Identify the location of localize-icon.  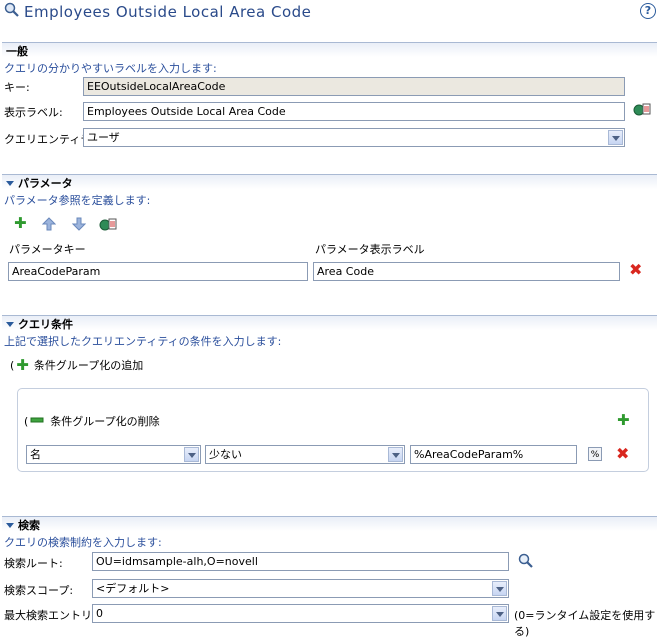
(642, 111).